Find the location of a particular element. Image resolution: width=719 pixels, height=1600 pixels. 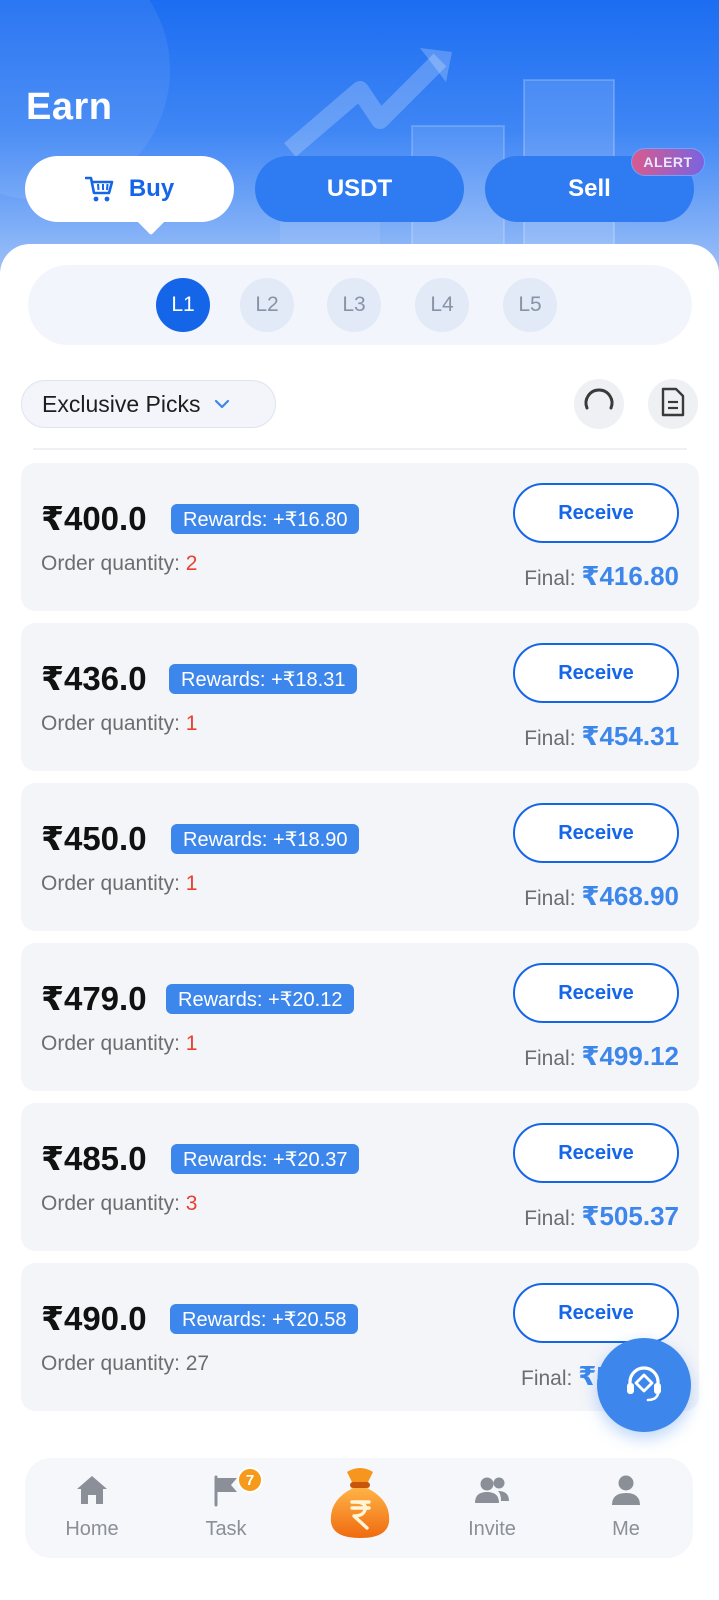

final-amount: Final: ₹468.90 is located at coordinates (601, 896).